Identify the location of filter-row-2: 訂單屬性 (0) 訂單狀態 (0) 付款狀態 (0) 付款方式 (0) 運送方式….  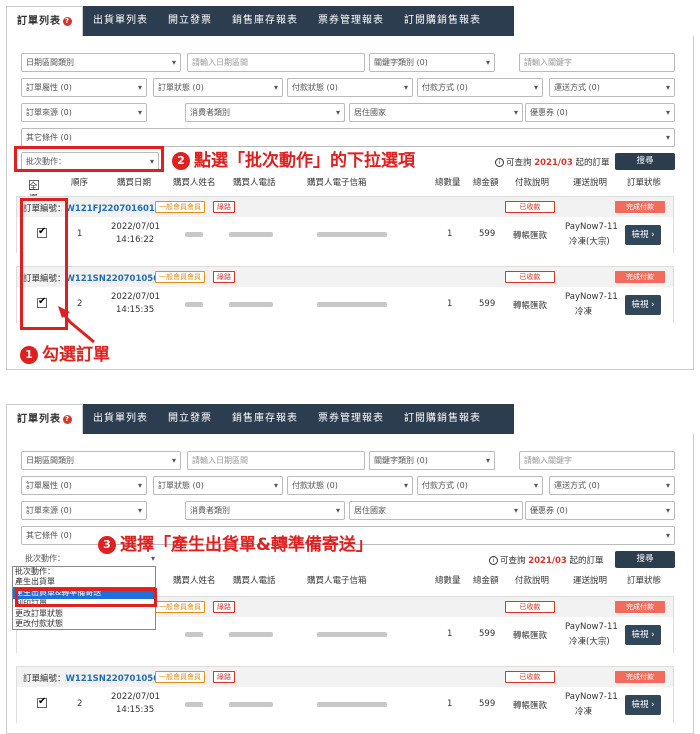
(350, 87).